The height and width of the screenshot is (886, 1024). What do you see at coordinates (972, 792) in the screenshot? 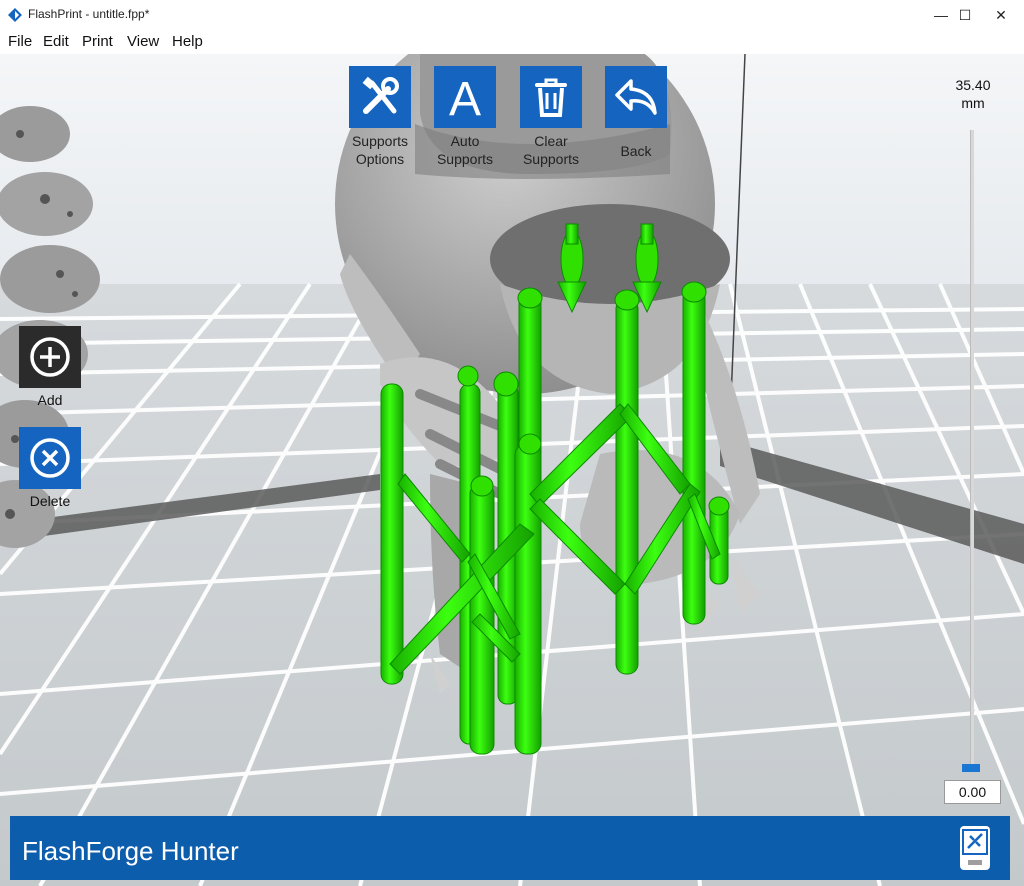
I see `layer-height-input: 0.00` at bounding box center [972, 792].